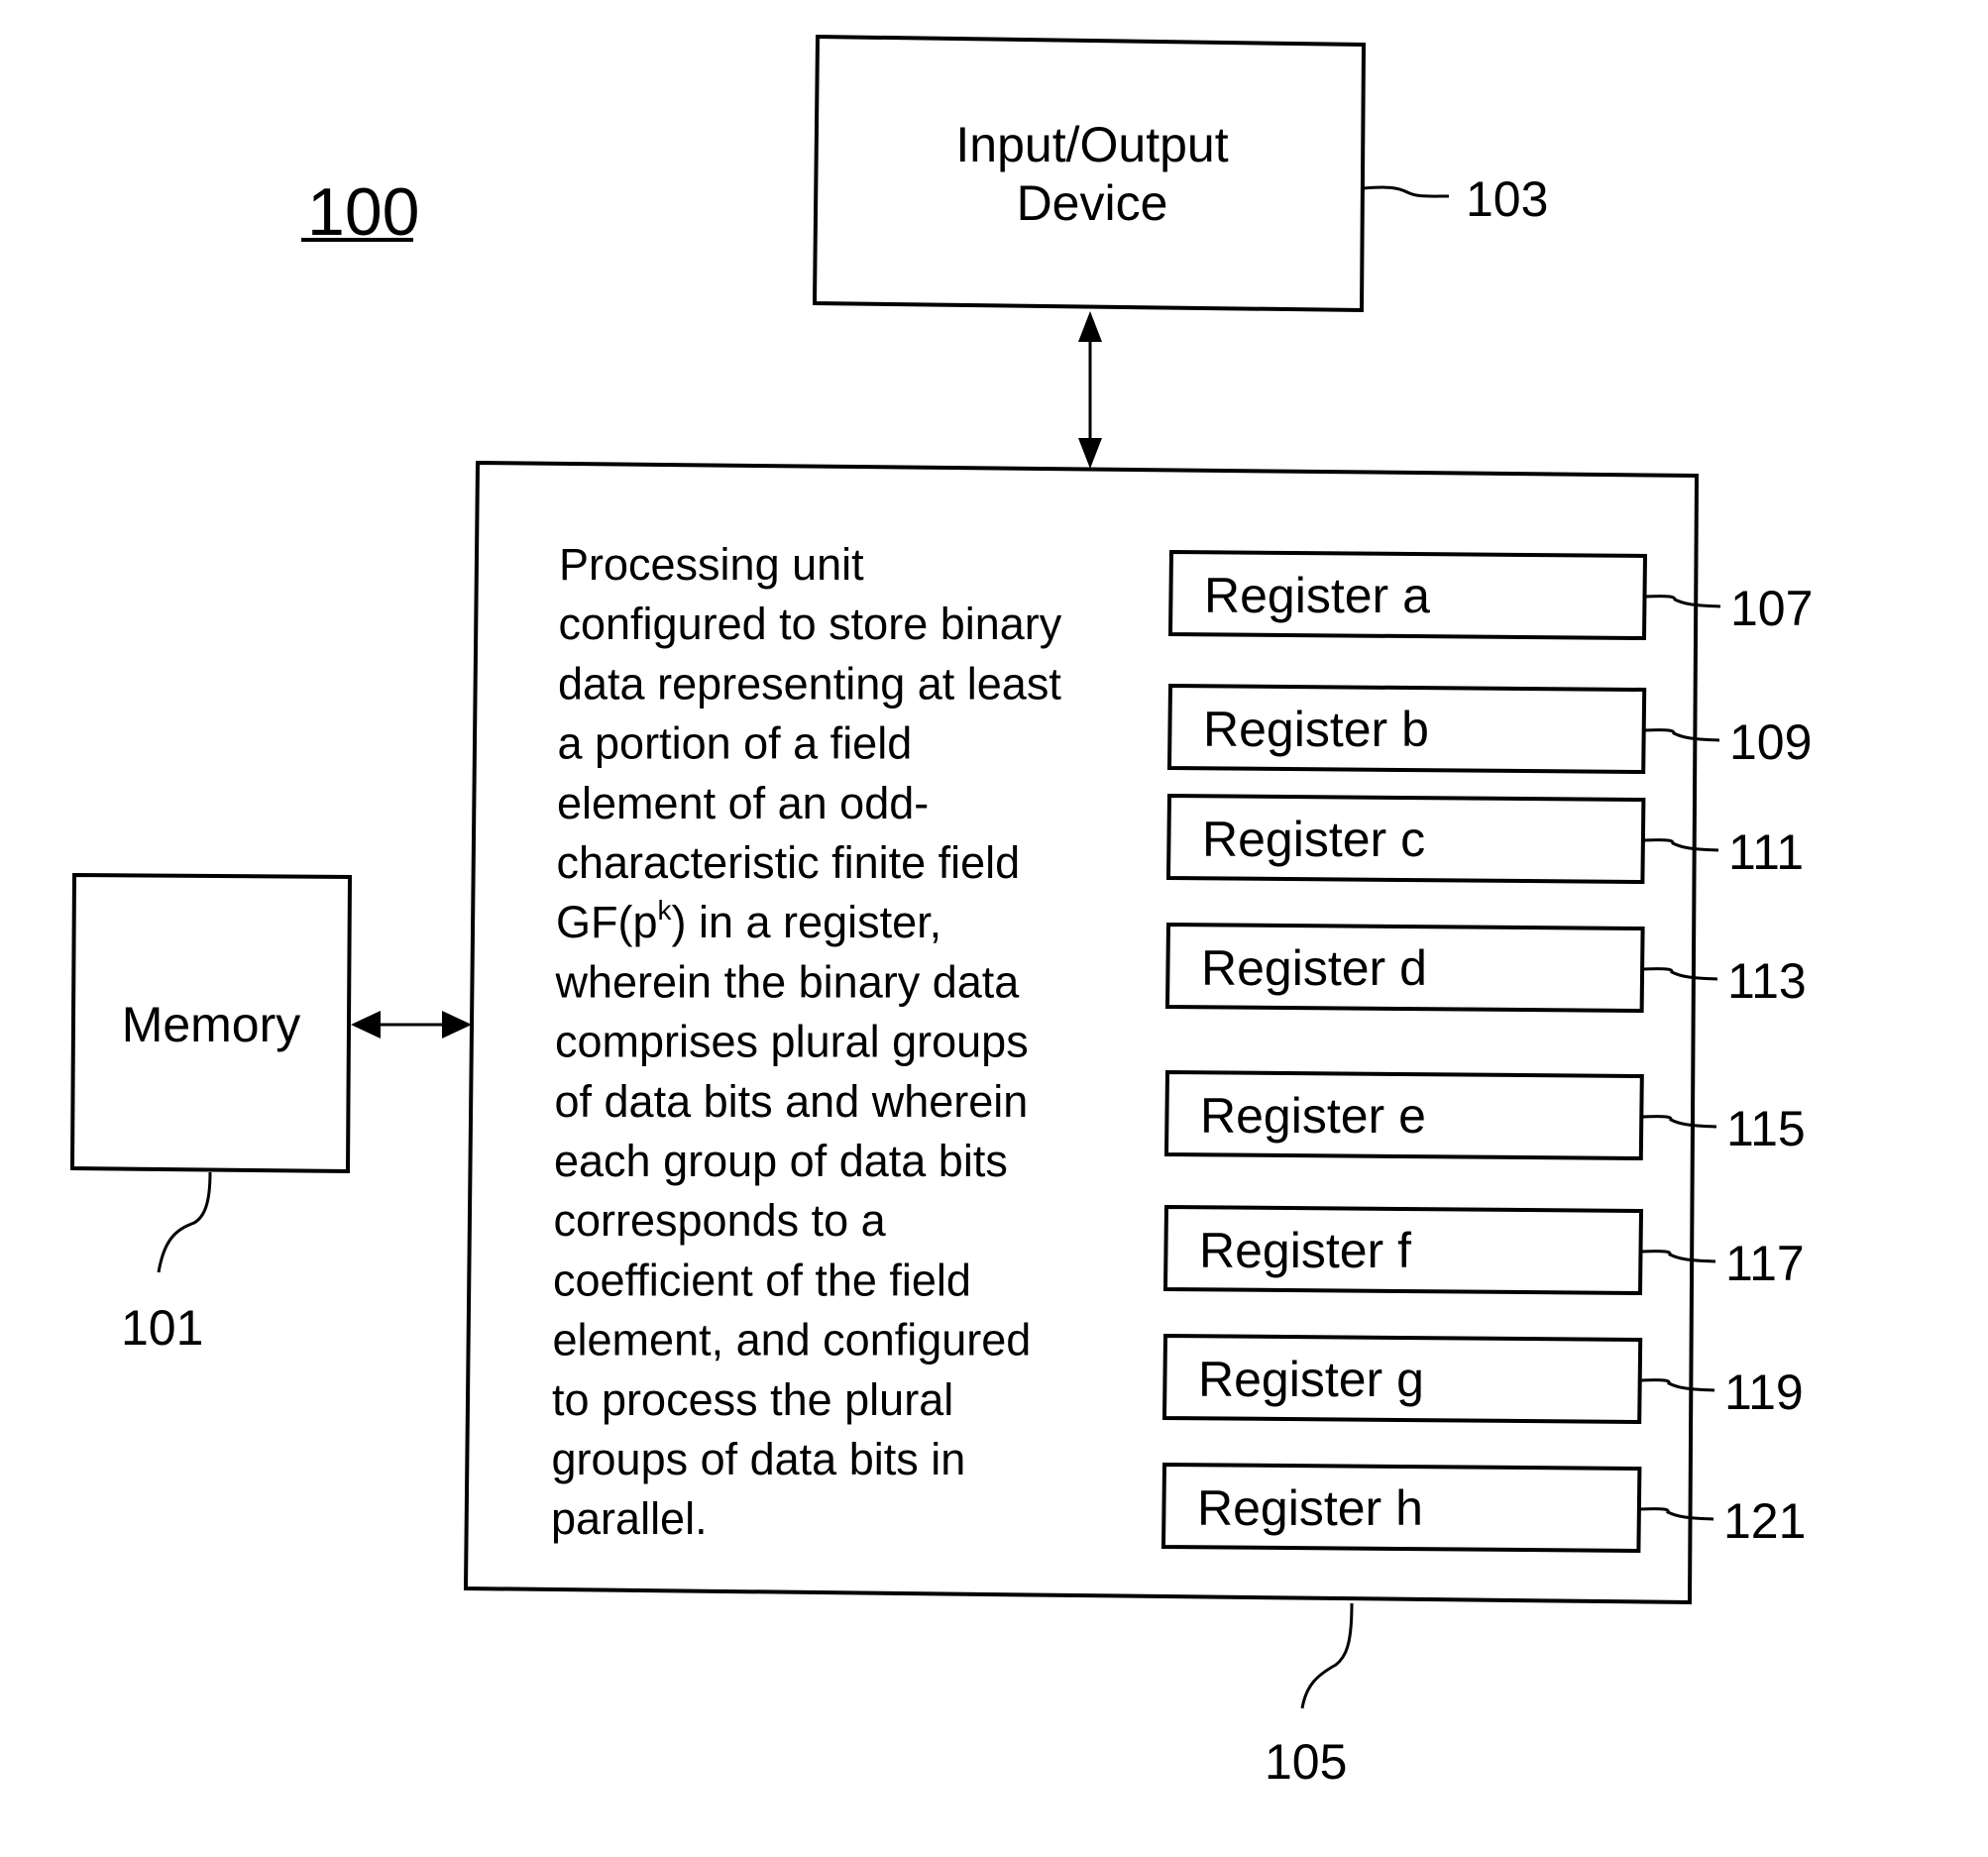 The height and width of the screenshot is (1857, 1988). Describe the element at coordinates (211, 1024) in the screenshot. I see `memory-label: Memory` at that location.